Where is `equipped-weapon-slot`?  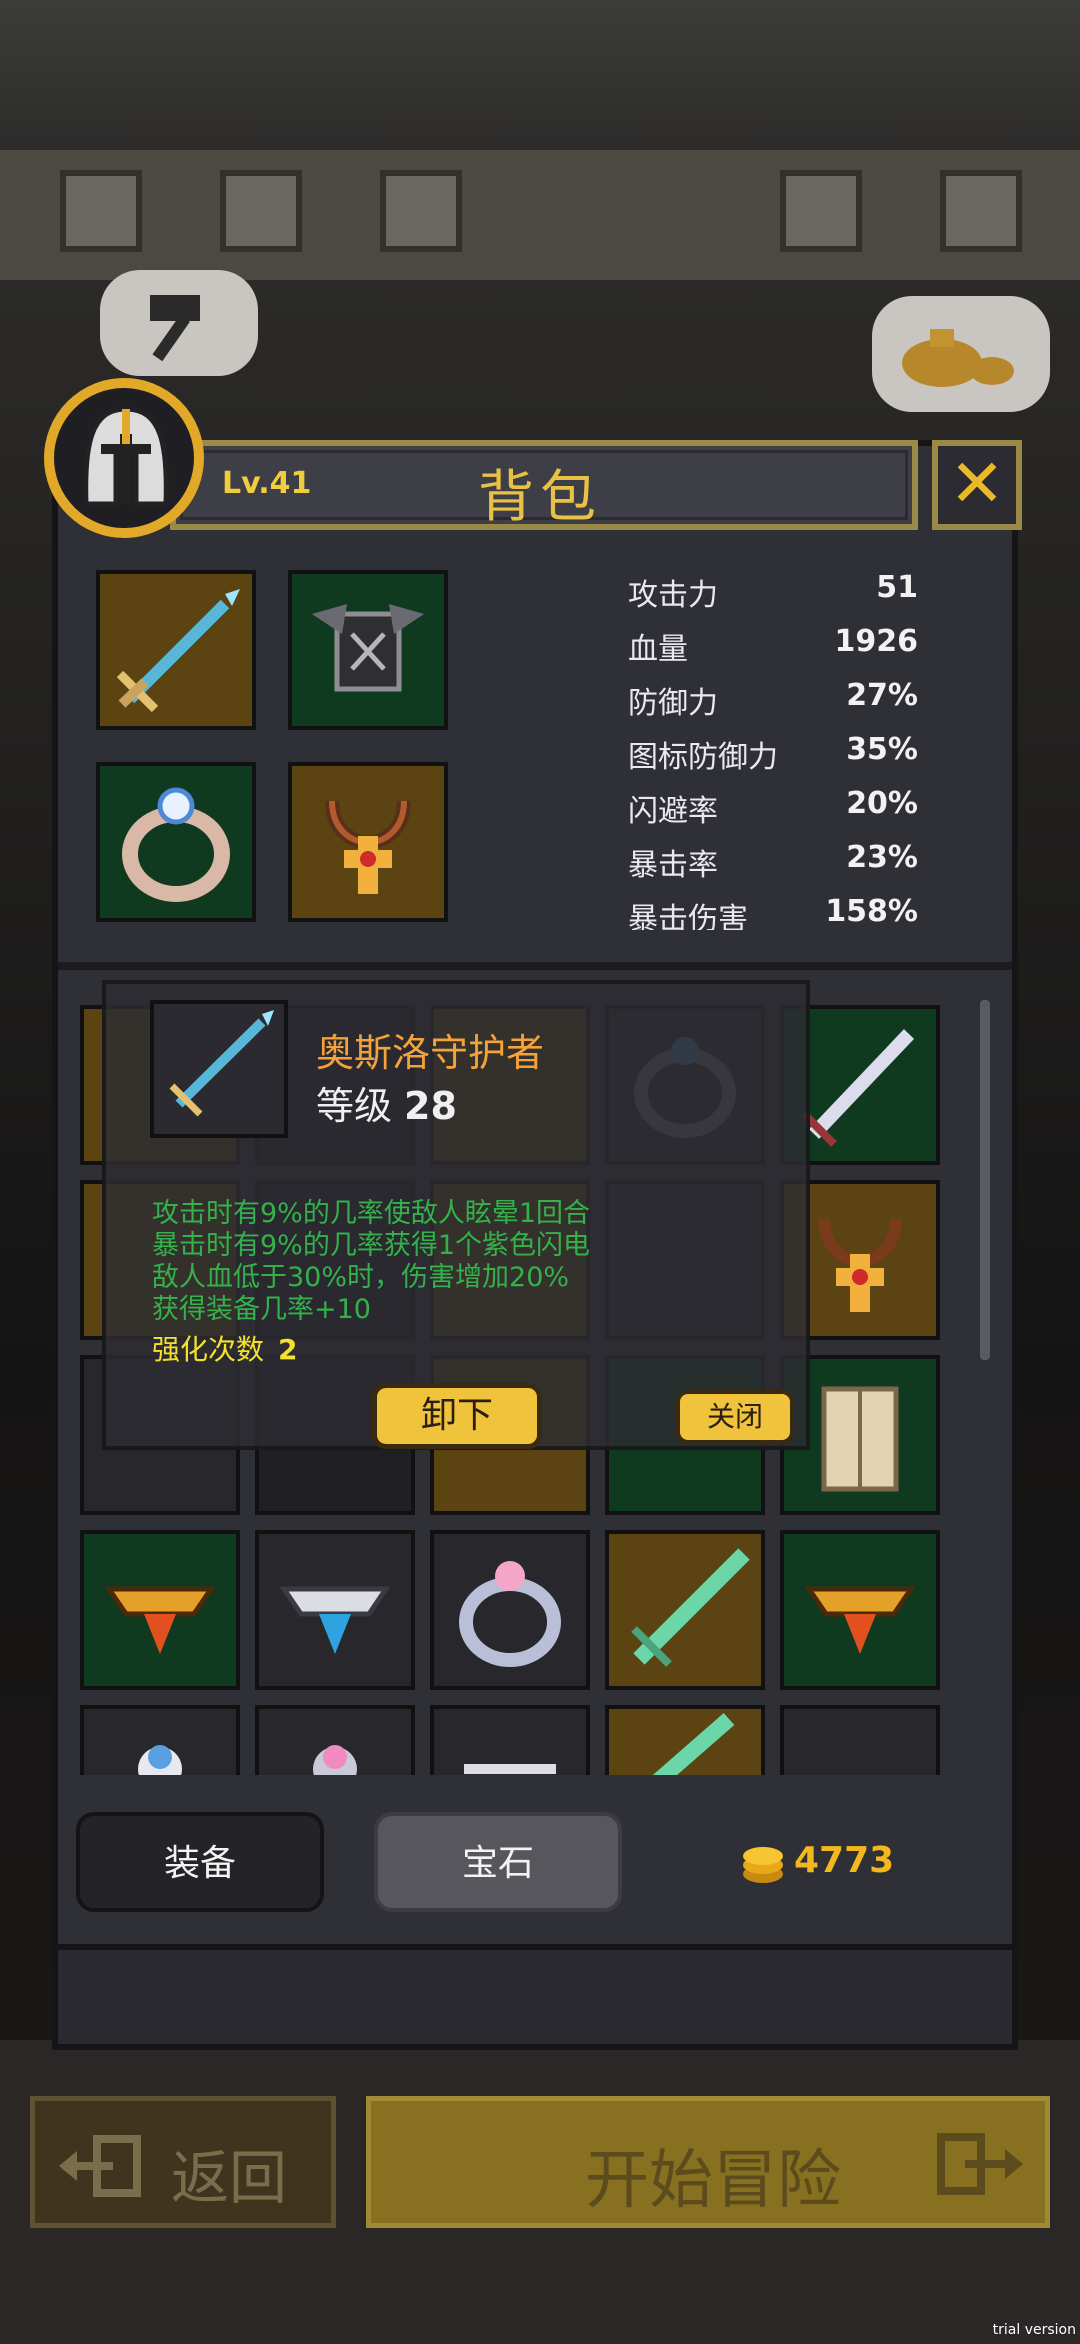
equipped-weapon-slot is located at coordinates (176, 650).